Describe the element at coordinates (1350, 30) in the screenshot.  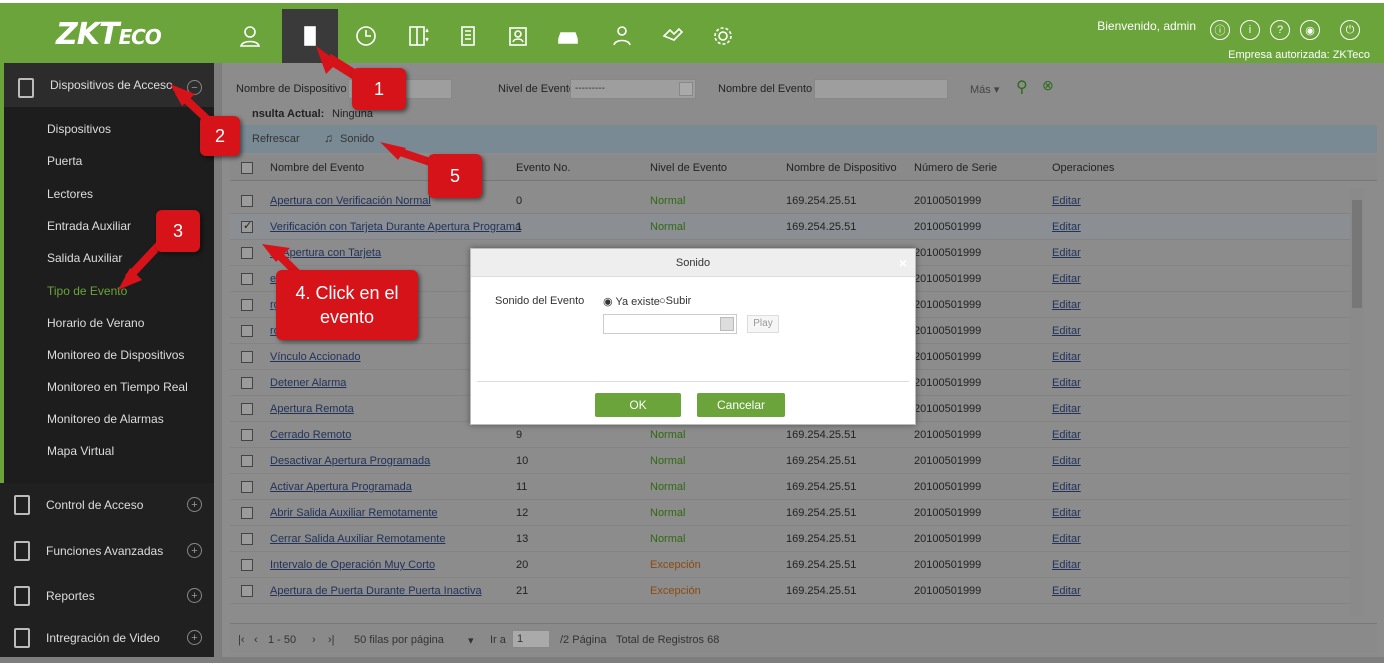
I see `power-icon: ⏻` at that location.